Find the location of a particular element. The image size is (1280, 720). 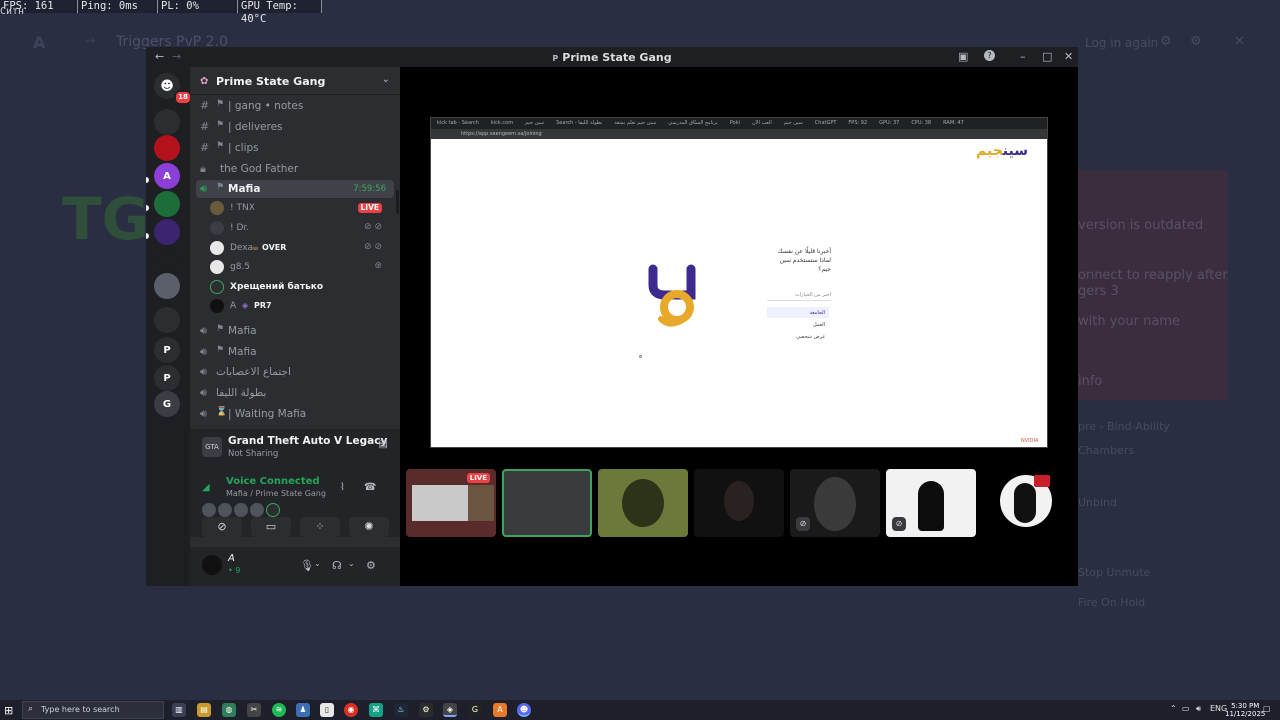

username: A is located at coordinates (231, 558).